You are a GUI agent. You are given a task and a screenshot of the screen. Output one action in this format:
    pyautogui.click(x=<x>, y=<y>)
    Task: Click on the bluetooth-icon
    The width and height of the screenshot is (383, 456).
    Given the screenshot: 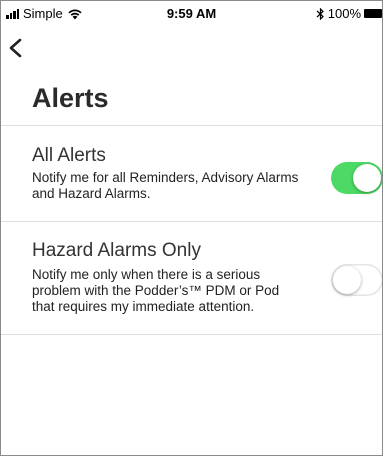 What is the action you would take?
    pyautogui.click(x=320, y=13)
    